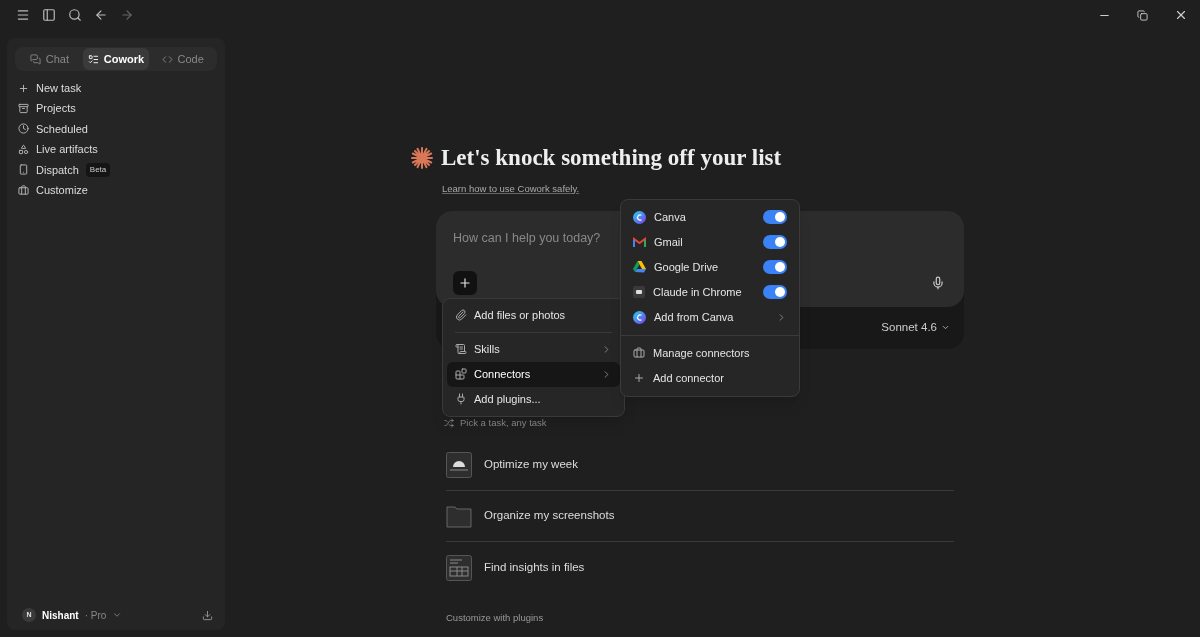 This screenshot has height=637, width=1200. I want to click on add-button, so click(465, 282).